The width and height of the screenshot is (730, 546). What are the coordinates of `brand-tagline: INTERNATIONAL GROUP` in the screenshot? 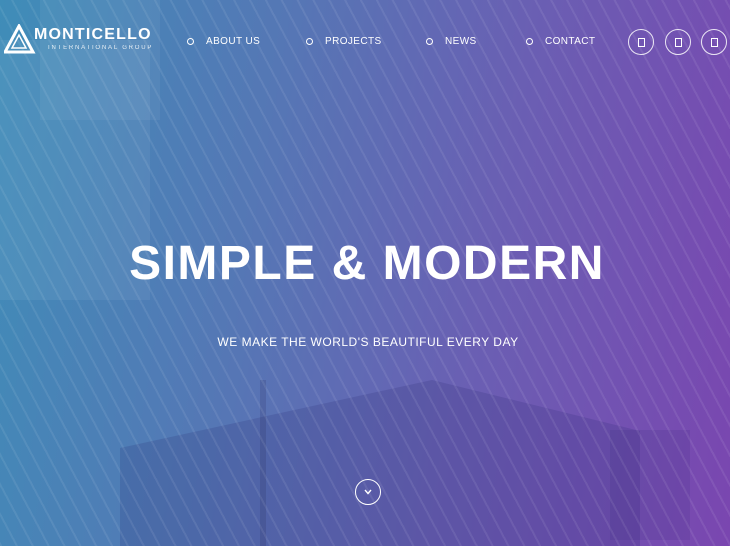 It's located at (101, 48).